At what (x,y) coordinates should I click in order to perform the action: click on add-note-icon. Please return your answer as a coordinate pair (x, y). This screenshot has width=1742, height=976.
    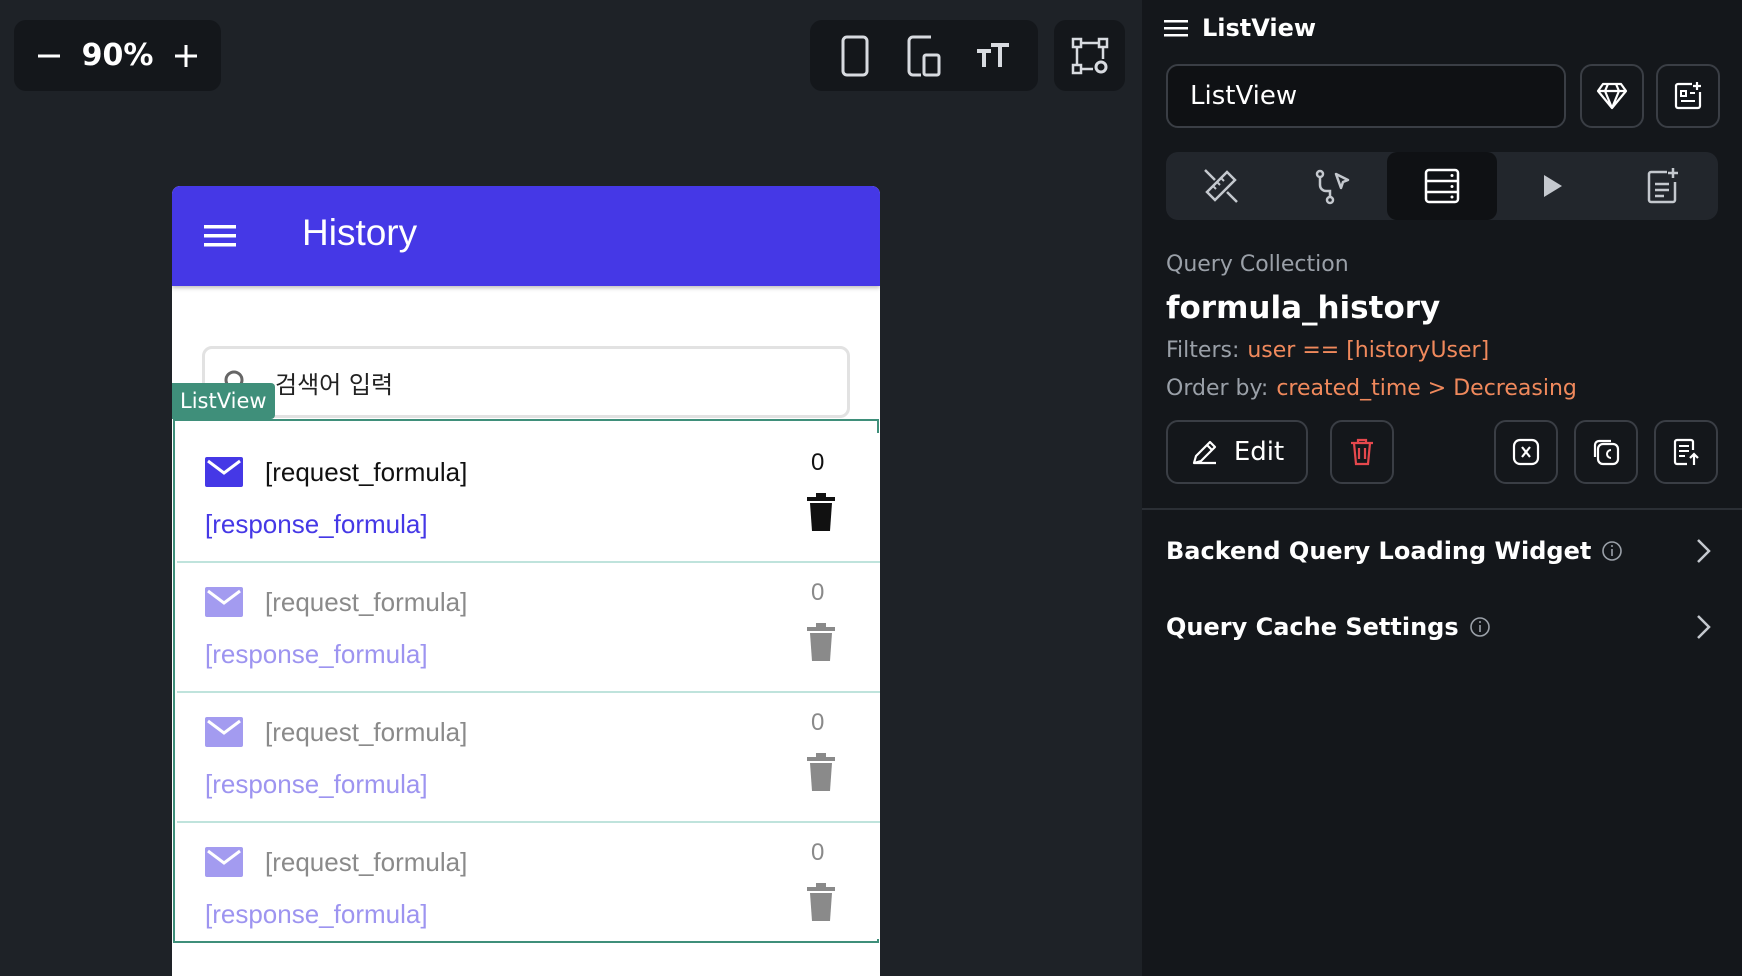
    Looking at the image, I should click on (1662, 186).